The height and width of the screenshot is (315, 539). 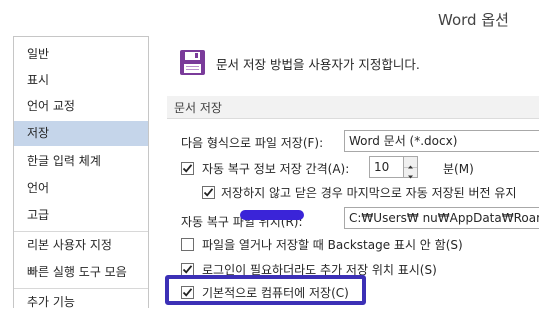 What do you see at coordinates (318, 64) in the screenshot?
I see `page-description: 문서 저장 방법을 사용자가 지정합니다.` at bounding box center [318, 64].